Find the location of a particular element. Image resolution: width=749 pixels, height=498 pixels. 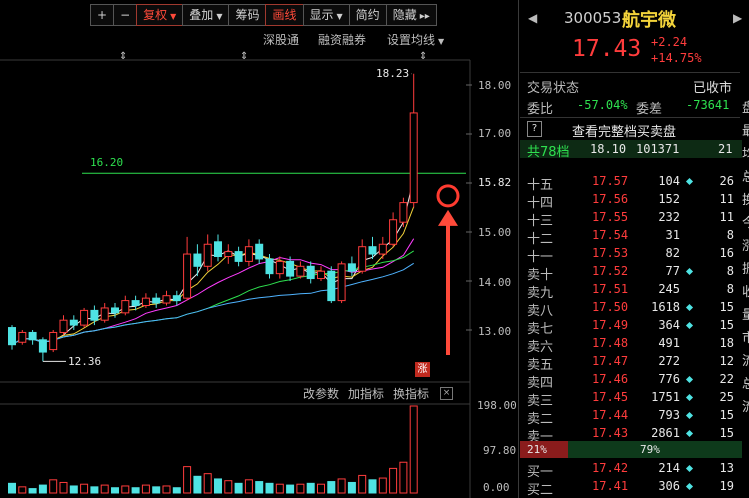

prev-stock-icon: ◀ is located at coordinates (532, 18).